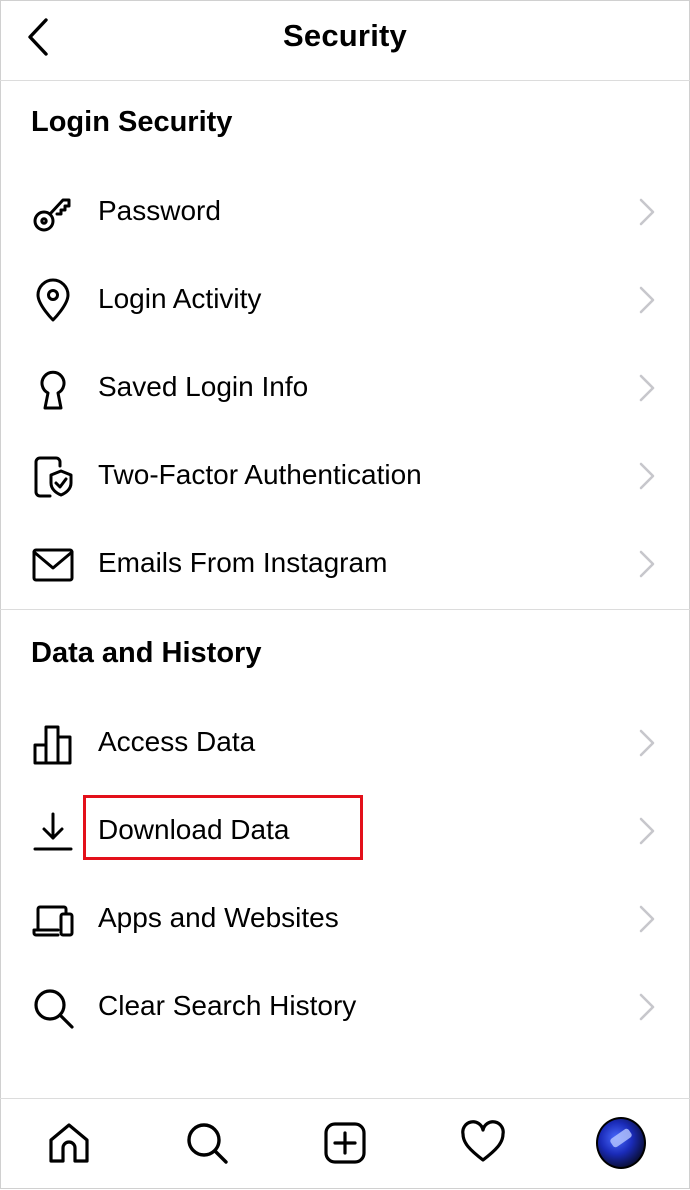 Image resolution: width=690 pixels, height=1190 pixels. I want to click on profile-avatar, so click(621, 1143).